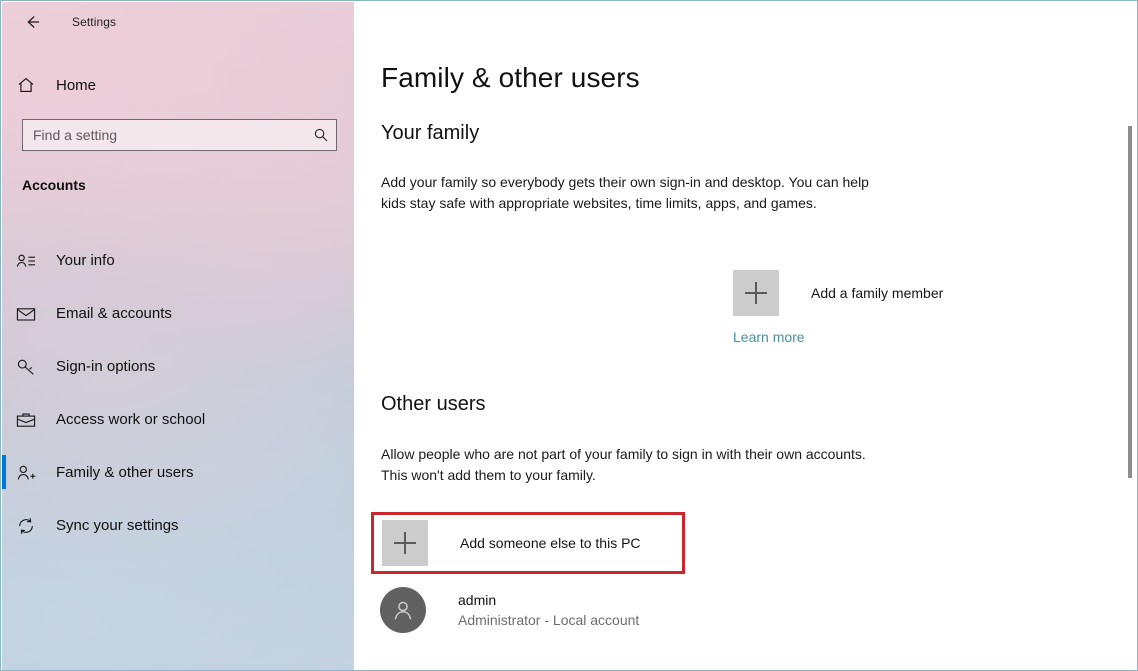  What do you see at coordinates (510, 77) in the screenshot?
I see `page-title: Family & other users` at bounding box center [510, 77].